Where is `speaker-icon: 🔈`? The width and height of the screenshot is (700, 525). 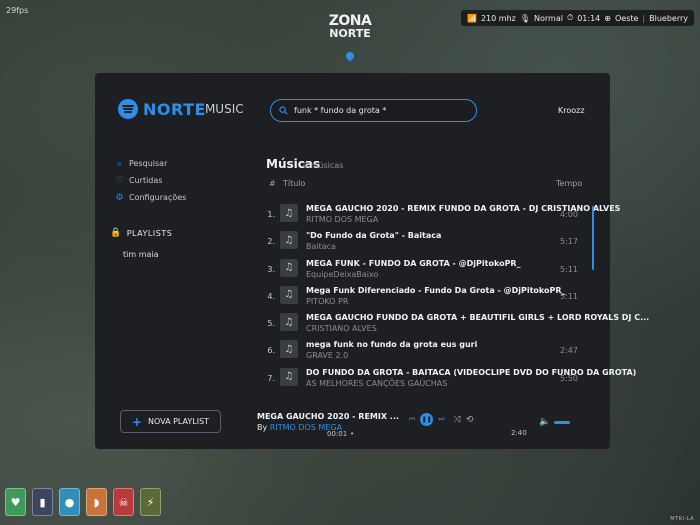
speaker-icon: 🔈 is located at coordinates (544, 422).